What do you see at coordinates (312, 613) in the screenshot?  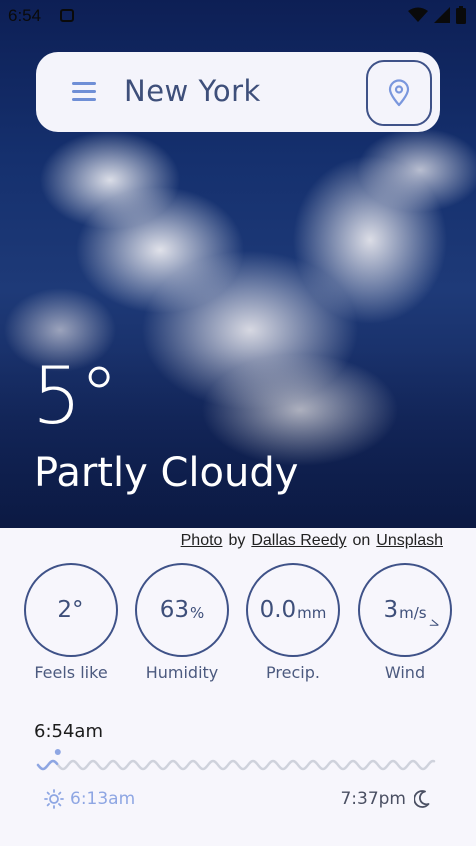 I see `stat-unit: mm` at bounding box center [312, 613].